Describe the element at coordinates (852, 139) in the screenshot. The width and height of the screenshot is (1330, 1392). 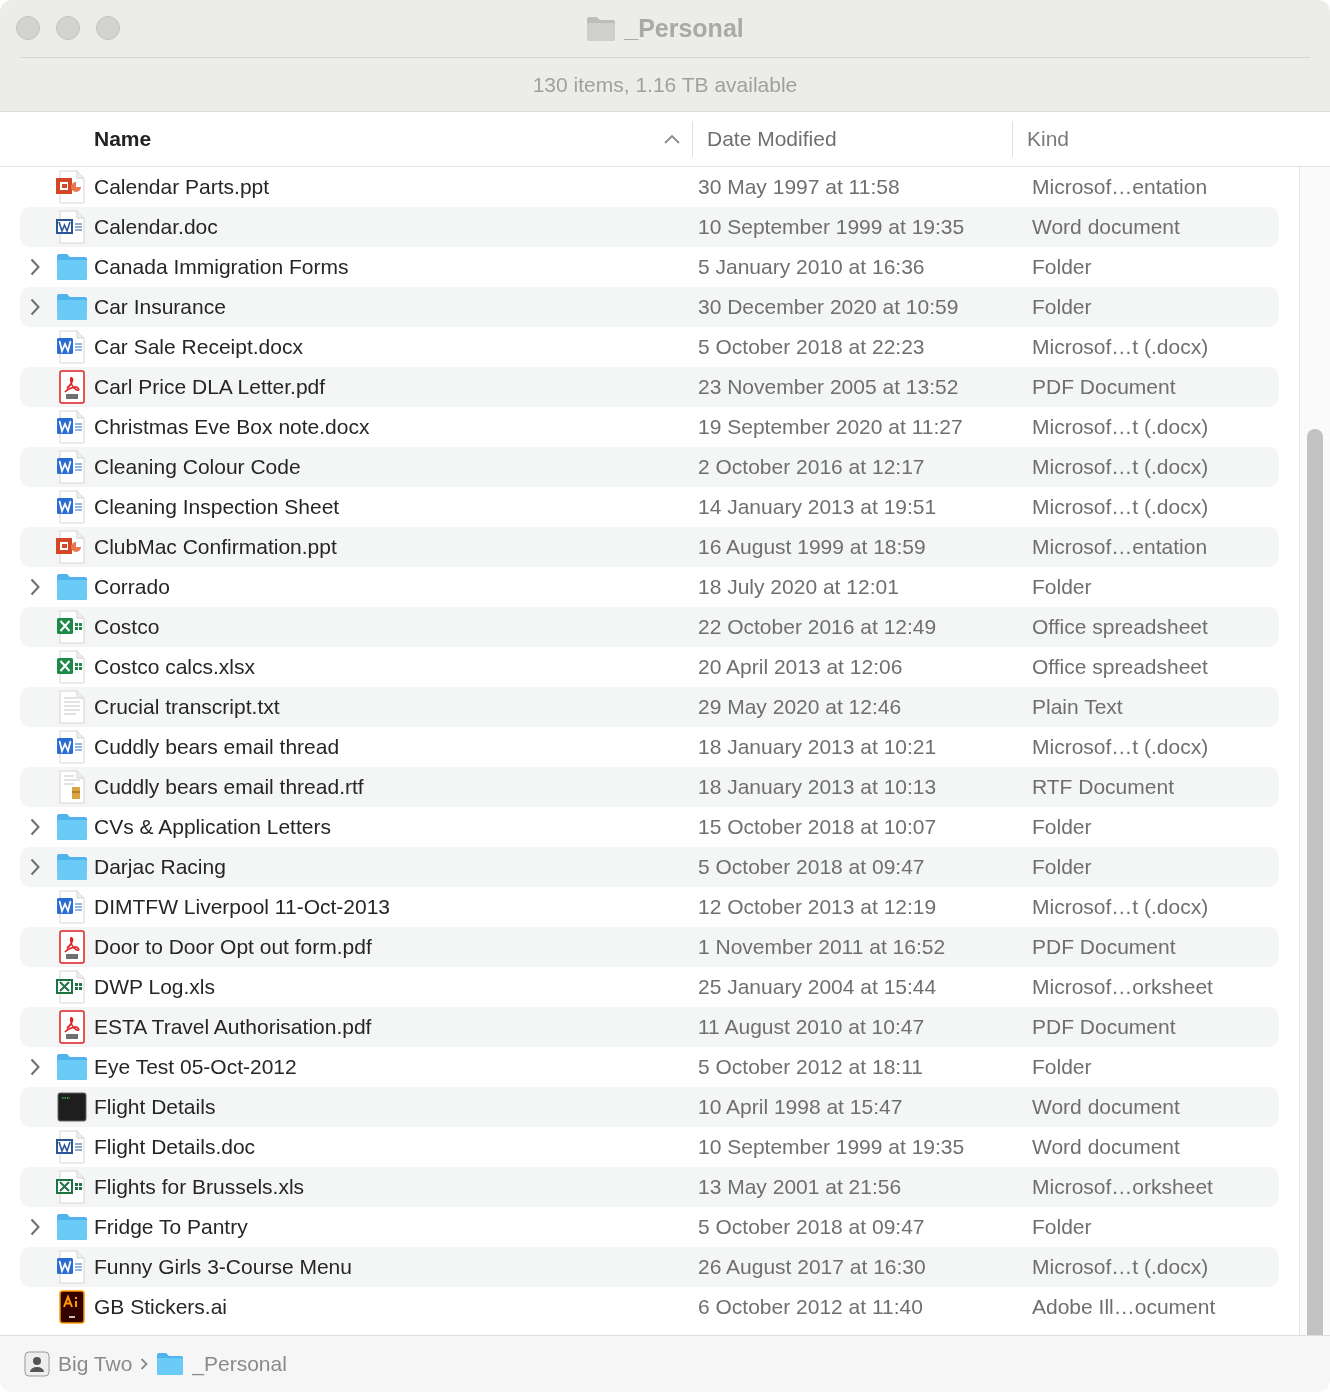
I see `column-header: Date Modified` at that location.